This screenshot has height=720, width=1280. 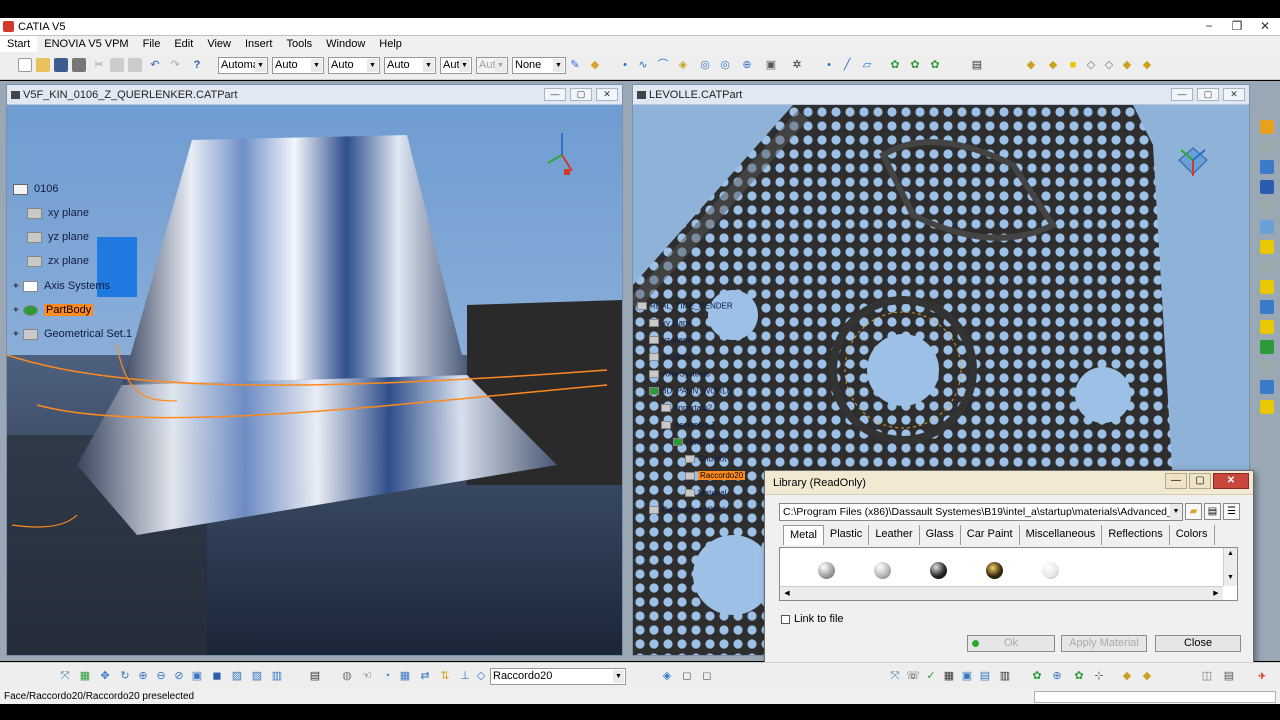 What do you see at coordinates (125, 676) in the screenshot?
I see `rotate-icon: ↻` at bounding box center [125, 676].